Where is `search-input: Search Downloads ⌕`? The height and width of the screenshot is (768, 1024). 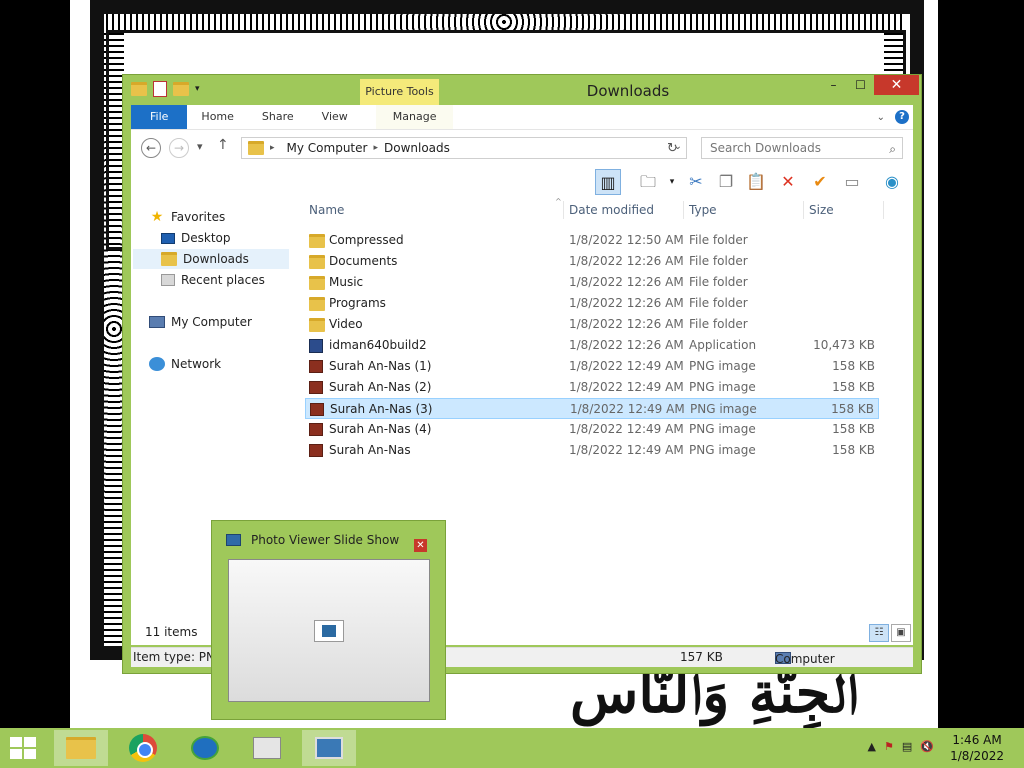 search-input: Search Downloads ⌕ is located at coordinates (802, 148).